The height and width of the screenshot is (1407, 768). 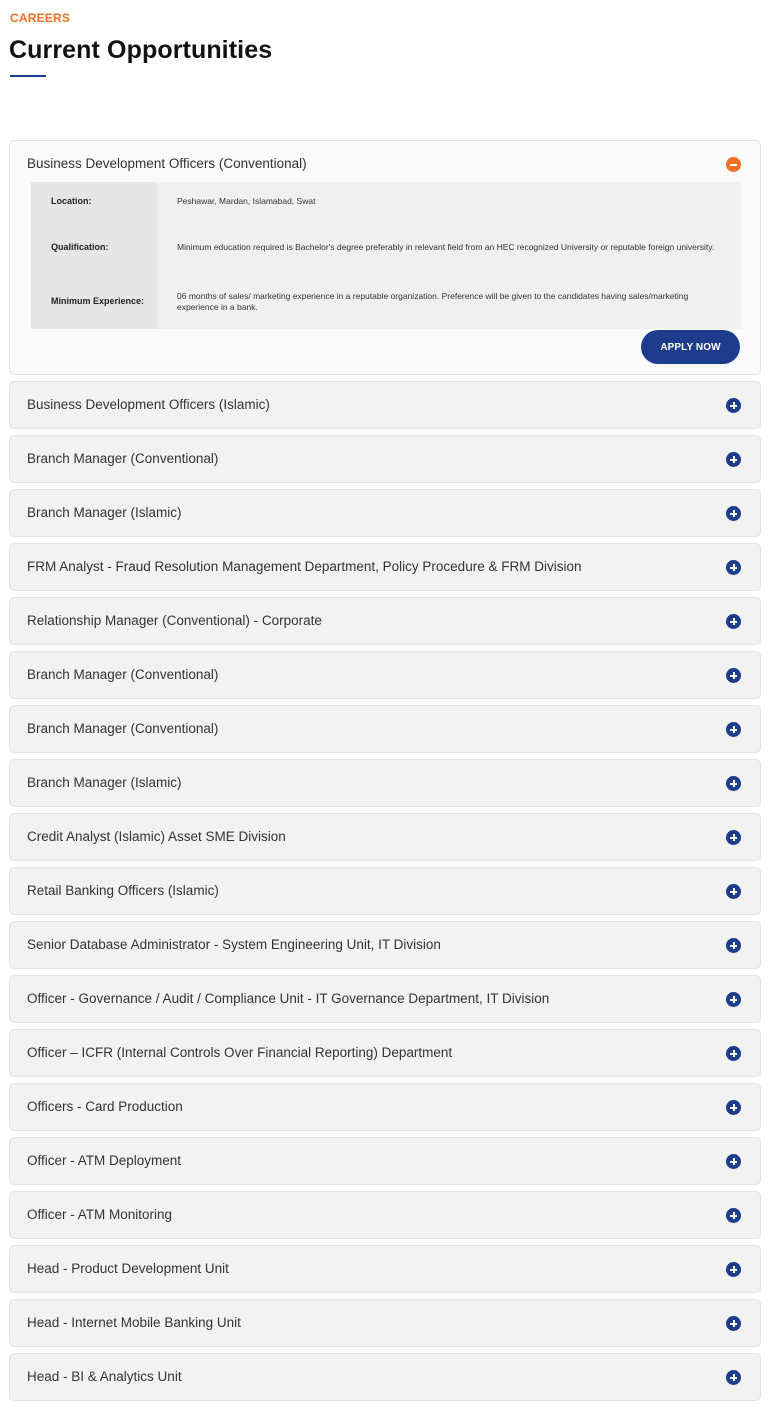 I want to click on job-title: Head - BI & Analytics Unit, so click(x=104, y=1377).